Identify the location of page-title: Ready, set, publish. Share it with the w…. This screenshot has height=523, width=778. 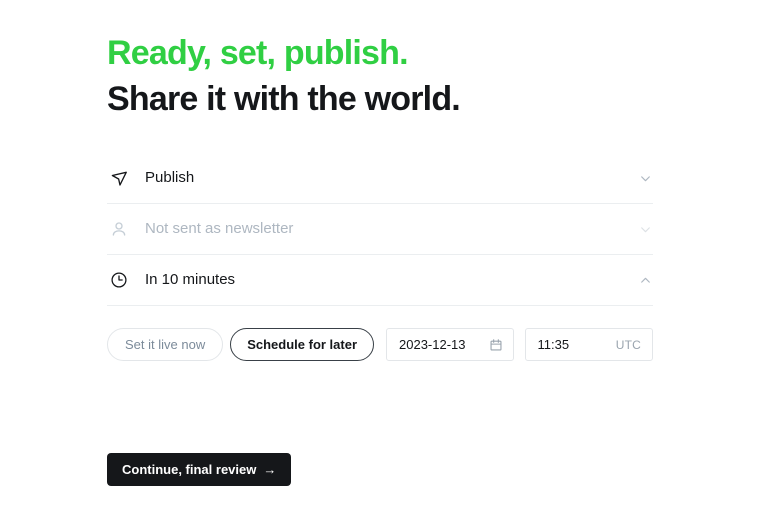
(380, 76).